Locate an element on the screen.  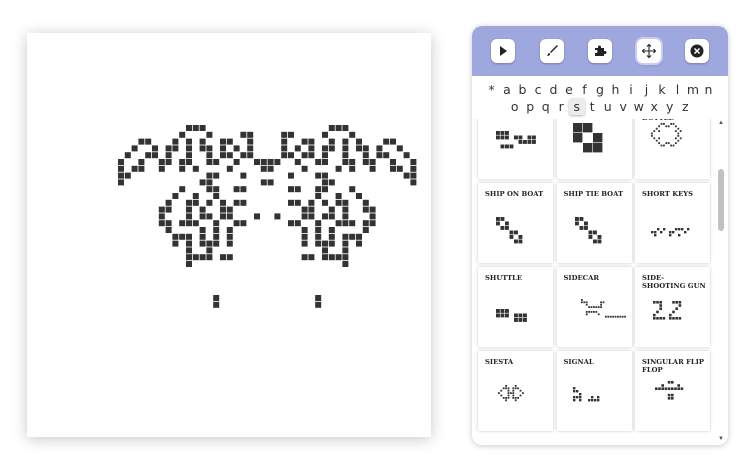
close-icon is located at coordinates (697, 51).